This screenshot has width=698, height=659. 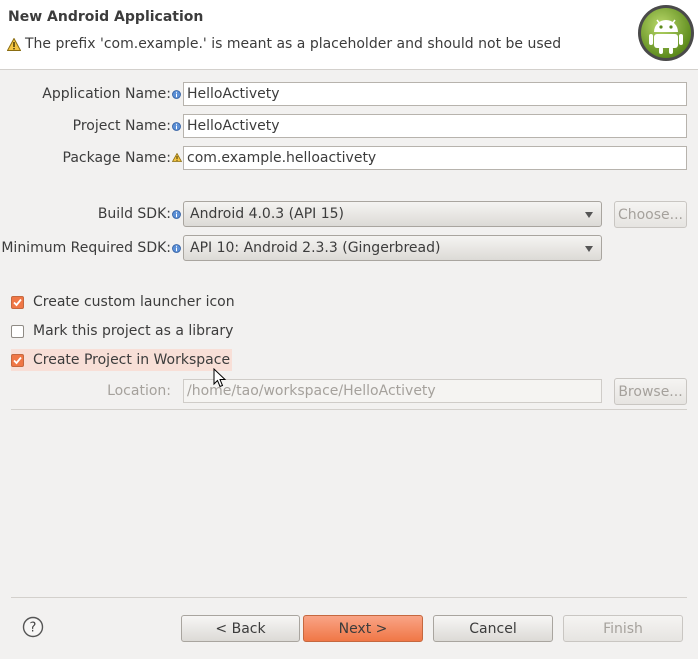 What do you see at coordinates (139, 391) in the screenshot?
I see `location-label: Location:` at bounding box center [139, 391].